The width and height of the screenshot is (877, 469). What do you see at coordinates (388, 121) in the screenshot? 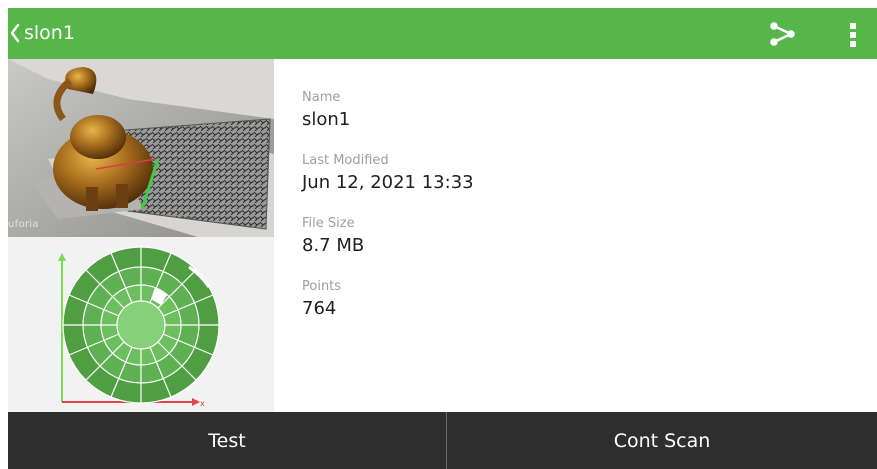
I see `name-field: Name slon1` at bounding box center [388, 121].